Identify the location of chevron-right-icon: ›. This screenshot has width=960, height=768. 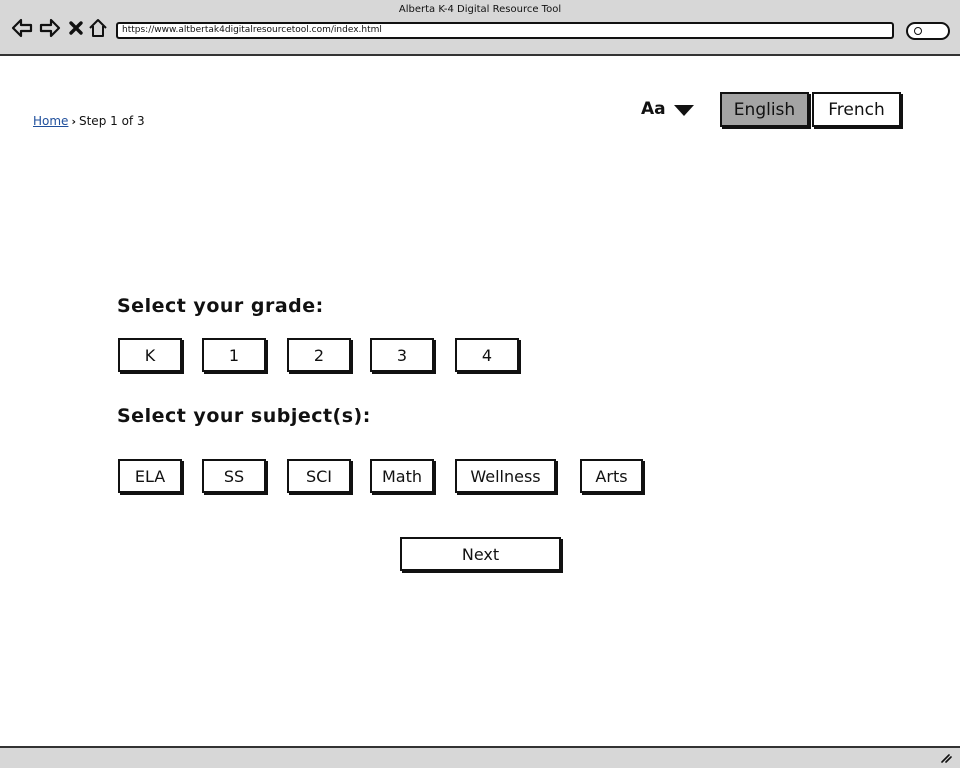
(73, 121).